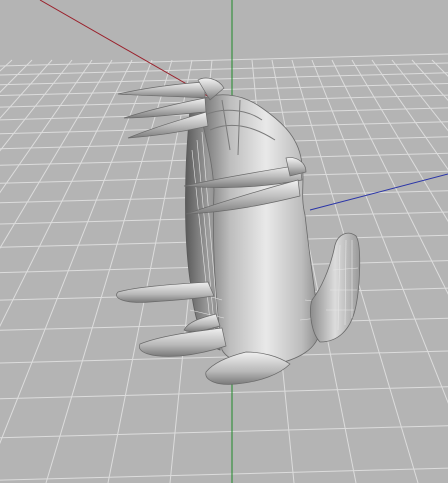 The image size is (448, 483). I want to click on model-tail, so click(335, 287).